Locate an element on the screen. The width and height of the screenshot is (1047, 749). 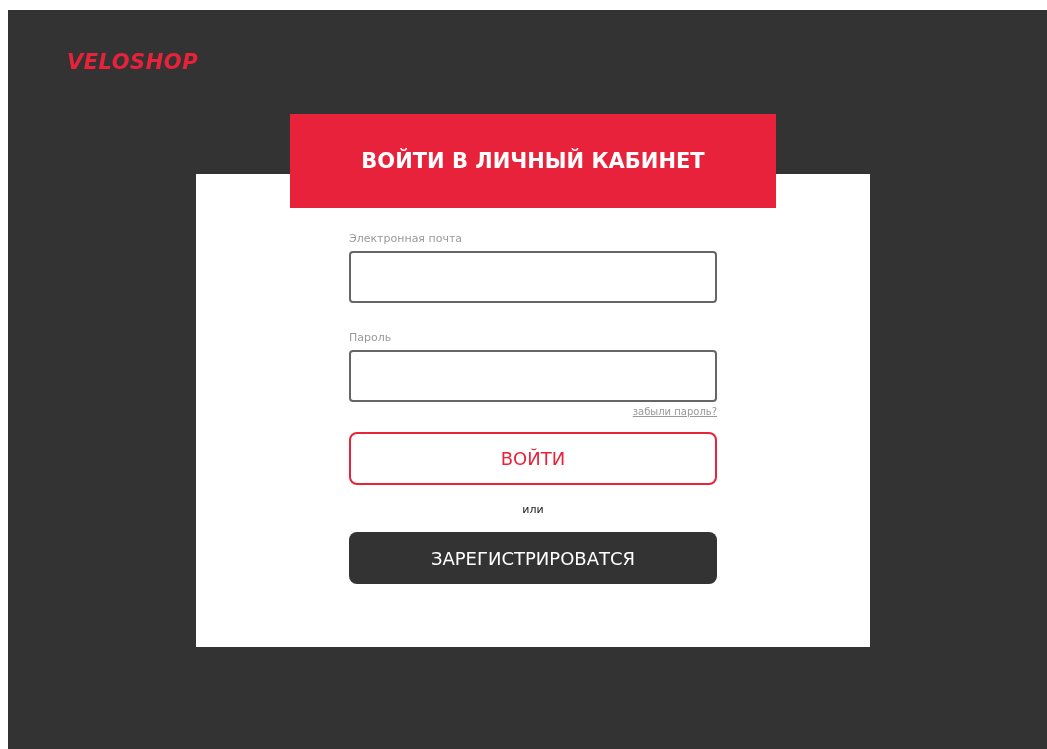
login-button: ВОЙТИ is located at coordinates (533, 458).